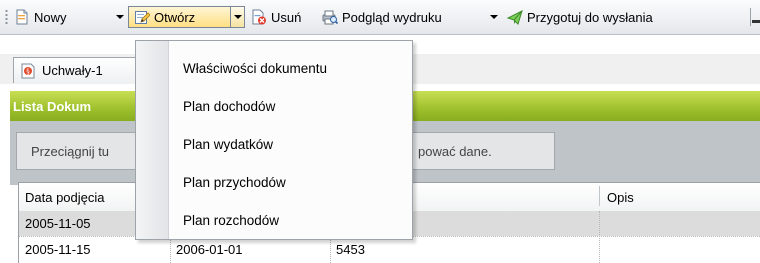 The image size is (760, 263). I want to click on column-divider, so click(599, 196).